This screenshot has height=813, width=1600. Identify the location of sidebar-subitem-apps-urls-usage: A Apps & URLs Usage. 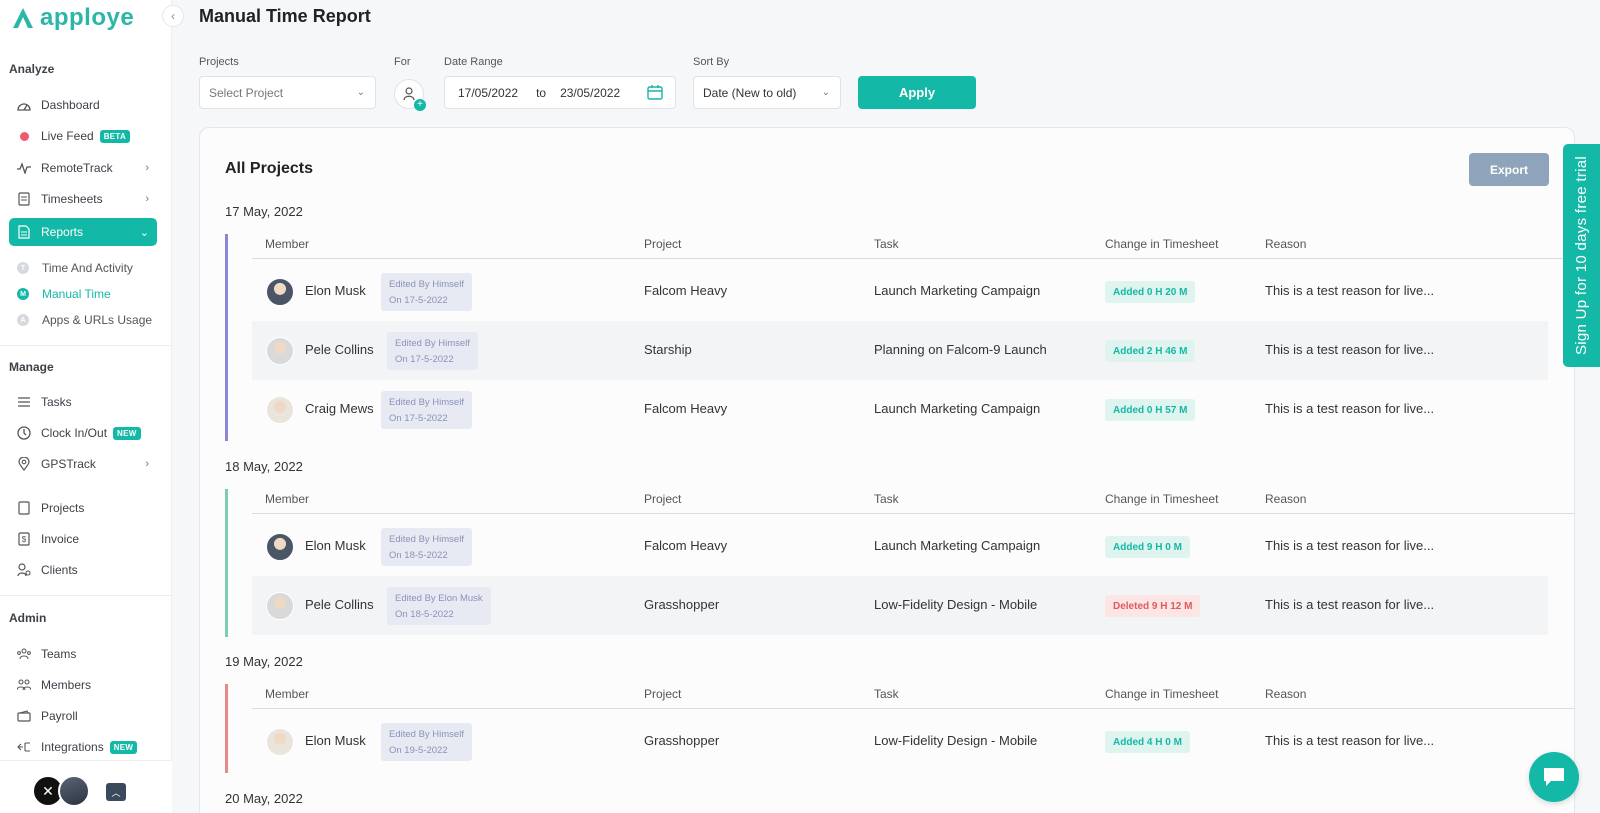
(84, 320).